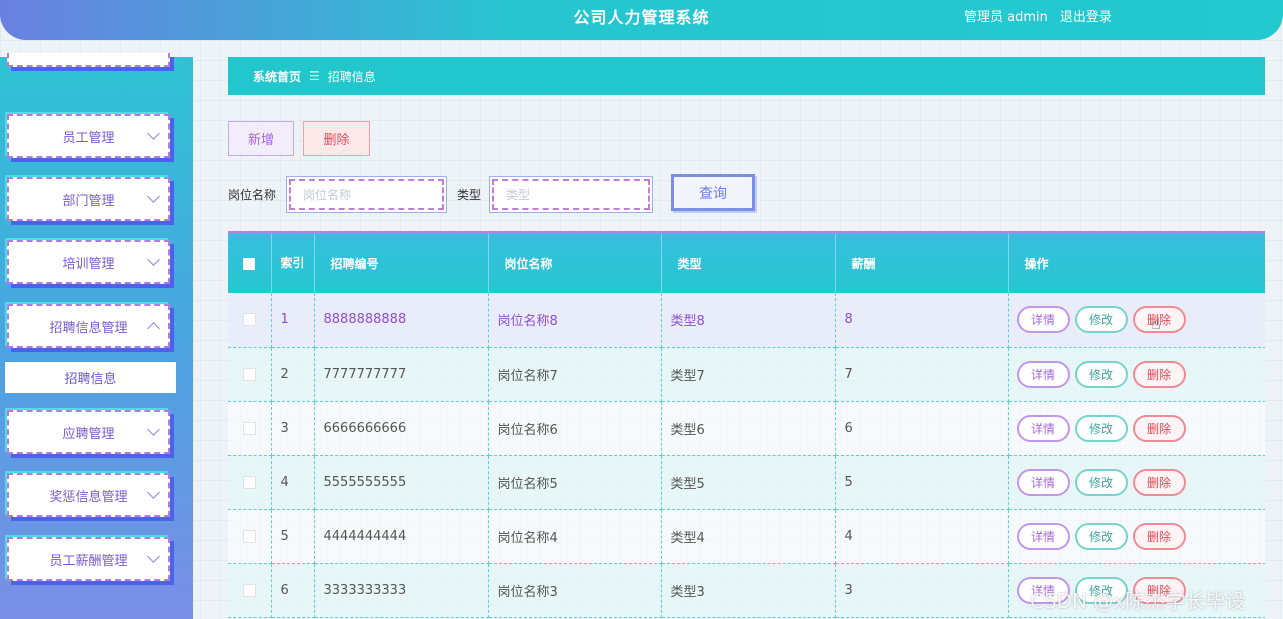  I want to click on sidebar-item-employee: 员工管理, so click(88, 136).